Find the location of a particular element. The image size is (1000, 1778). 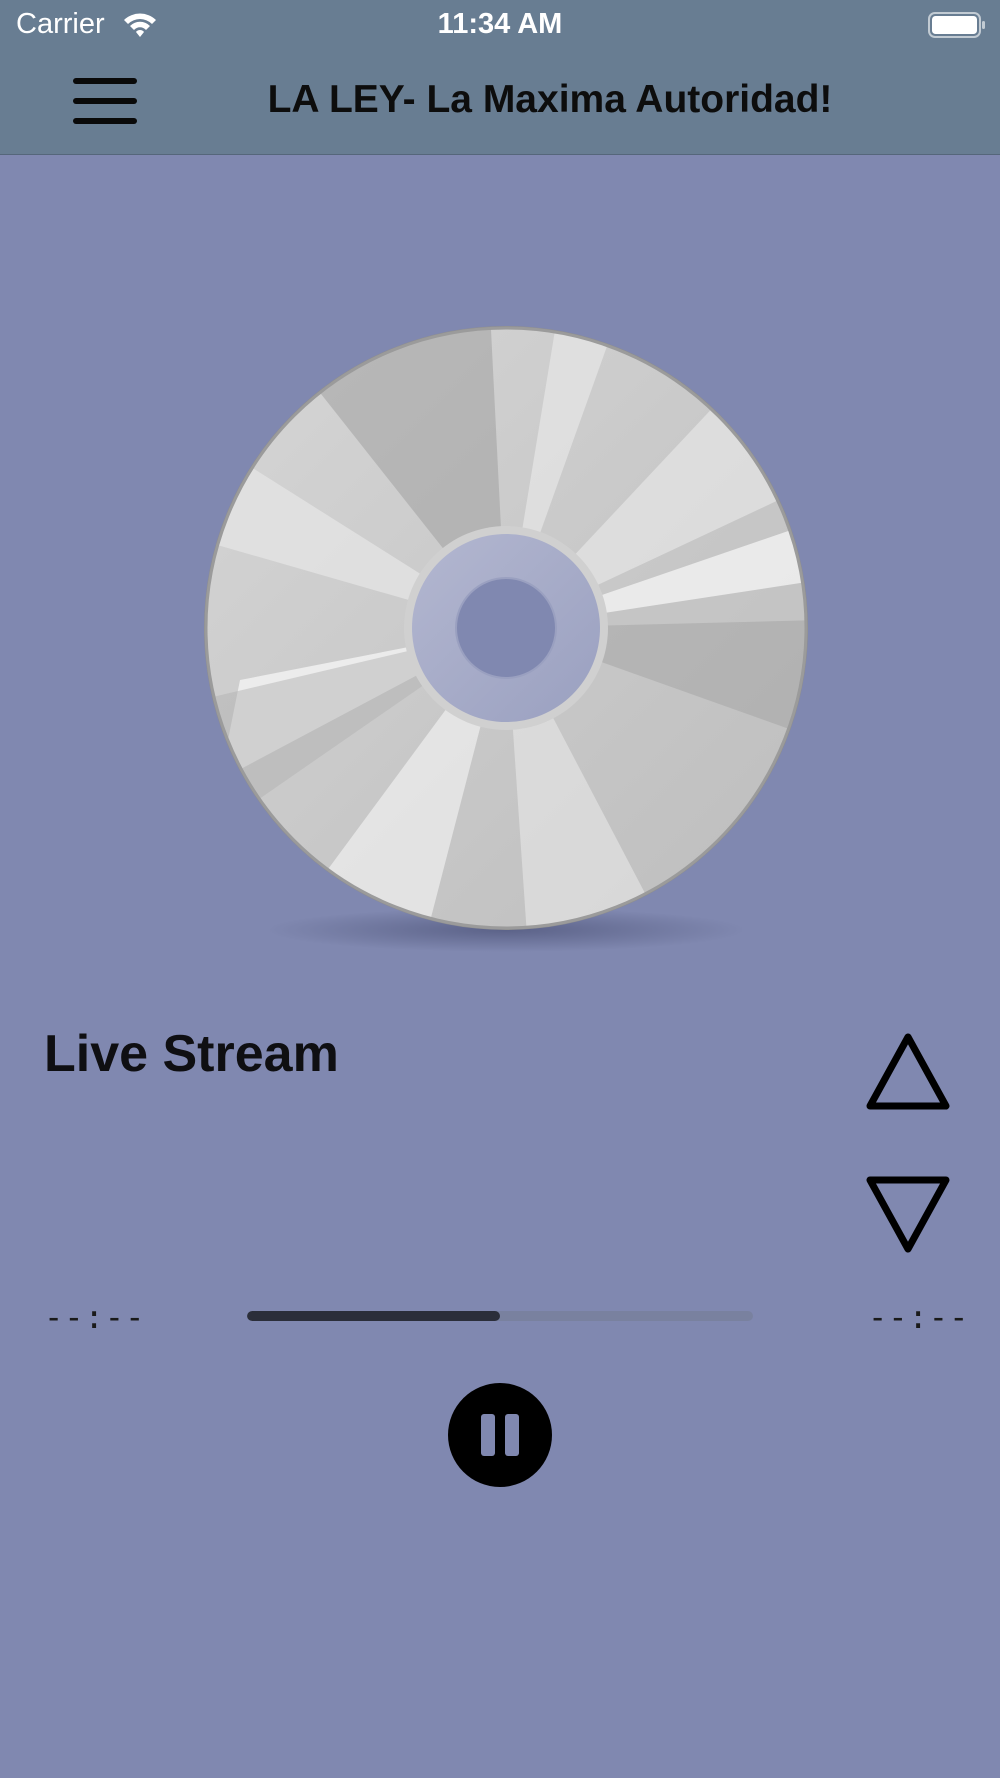

remaining-time: --:-- is located at coordinates (919, 1317).